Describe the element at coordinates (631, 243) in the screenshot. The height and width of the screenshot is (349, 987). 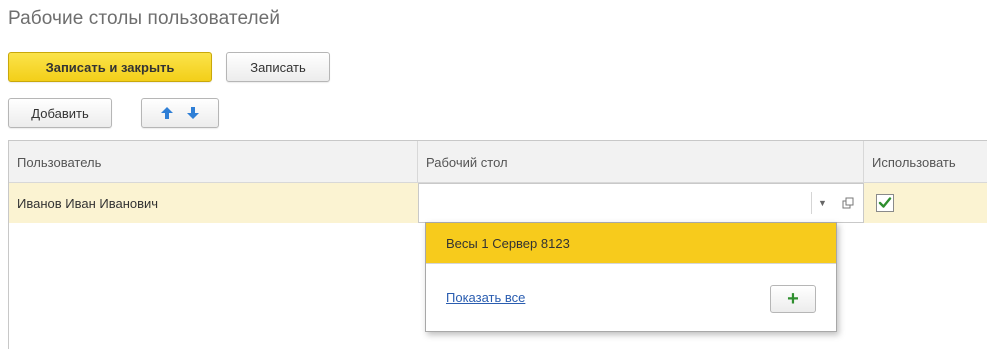
I see `dropdown-option: Весы 1 Сервер 8123` at that location.